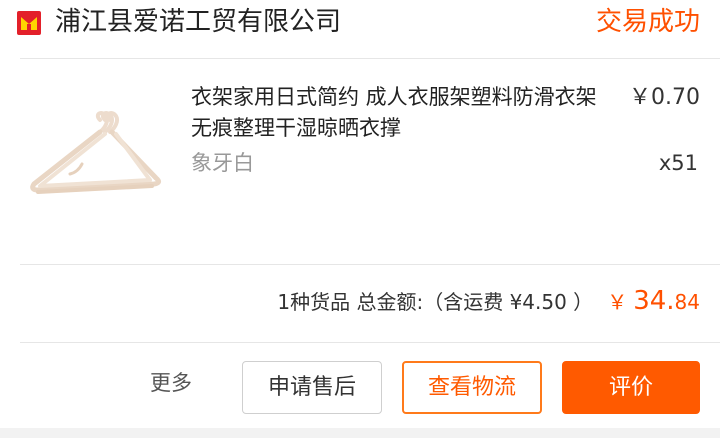 This screenshot has height=438, width=720. What do you see at coordinates (312, 387) in the screenshot?
I see `apply-after-sales-button: 申请售后` at bounding box center [312, 387].